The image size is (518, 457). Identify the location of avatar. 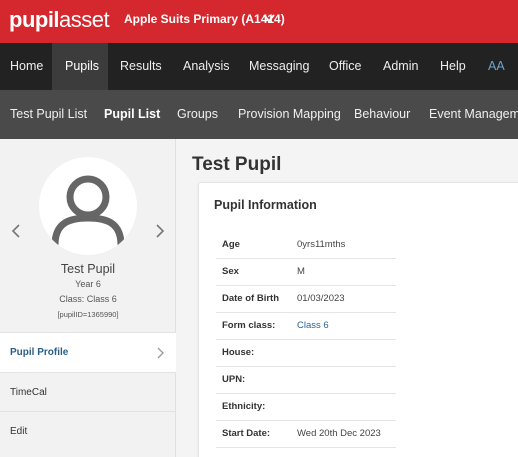
(88, 206).